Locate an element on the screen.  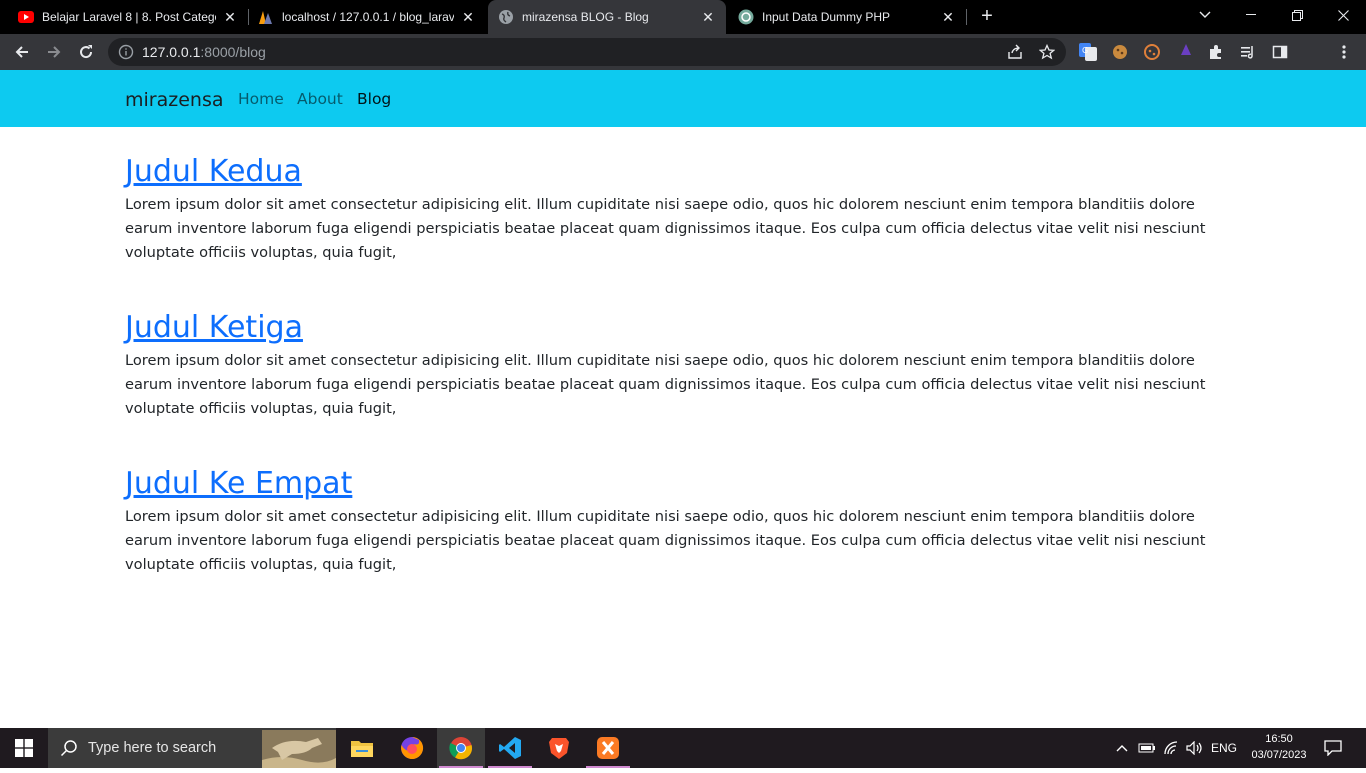
volume-icon is located at coordinates (1195, 748).